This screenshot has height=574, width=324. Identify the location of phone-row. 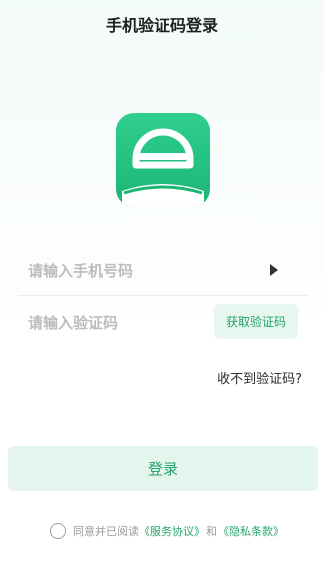
(163, 271).